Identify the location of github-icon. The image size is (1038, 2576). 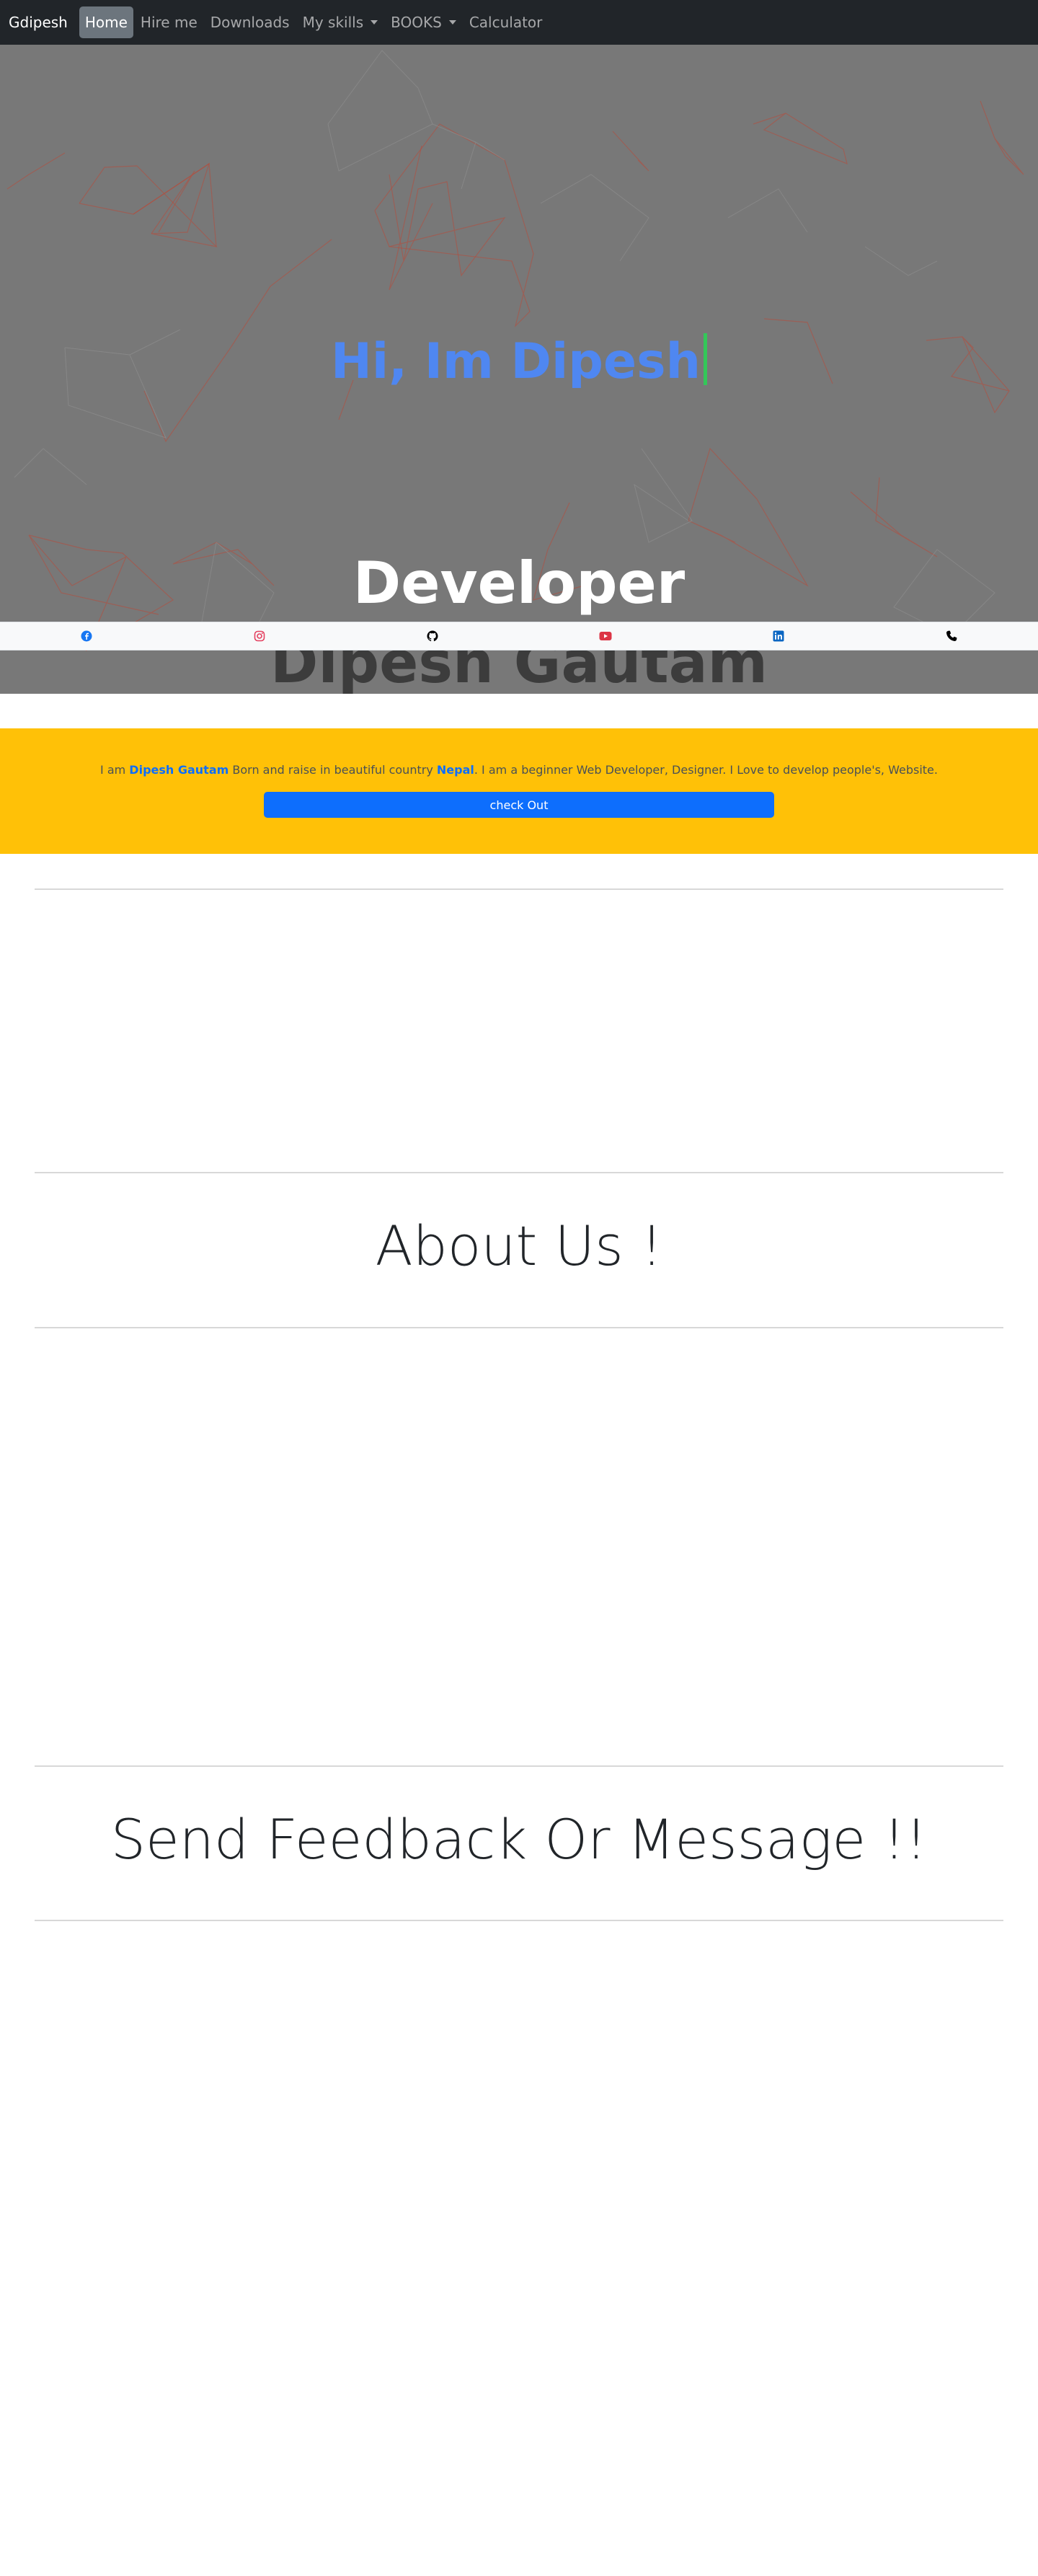
(432, 636).